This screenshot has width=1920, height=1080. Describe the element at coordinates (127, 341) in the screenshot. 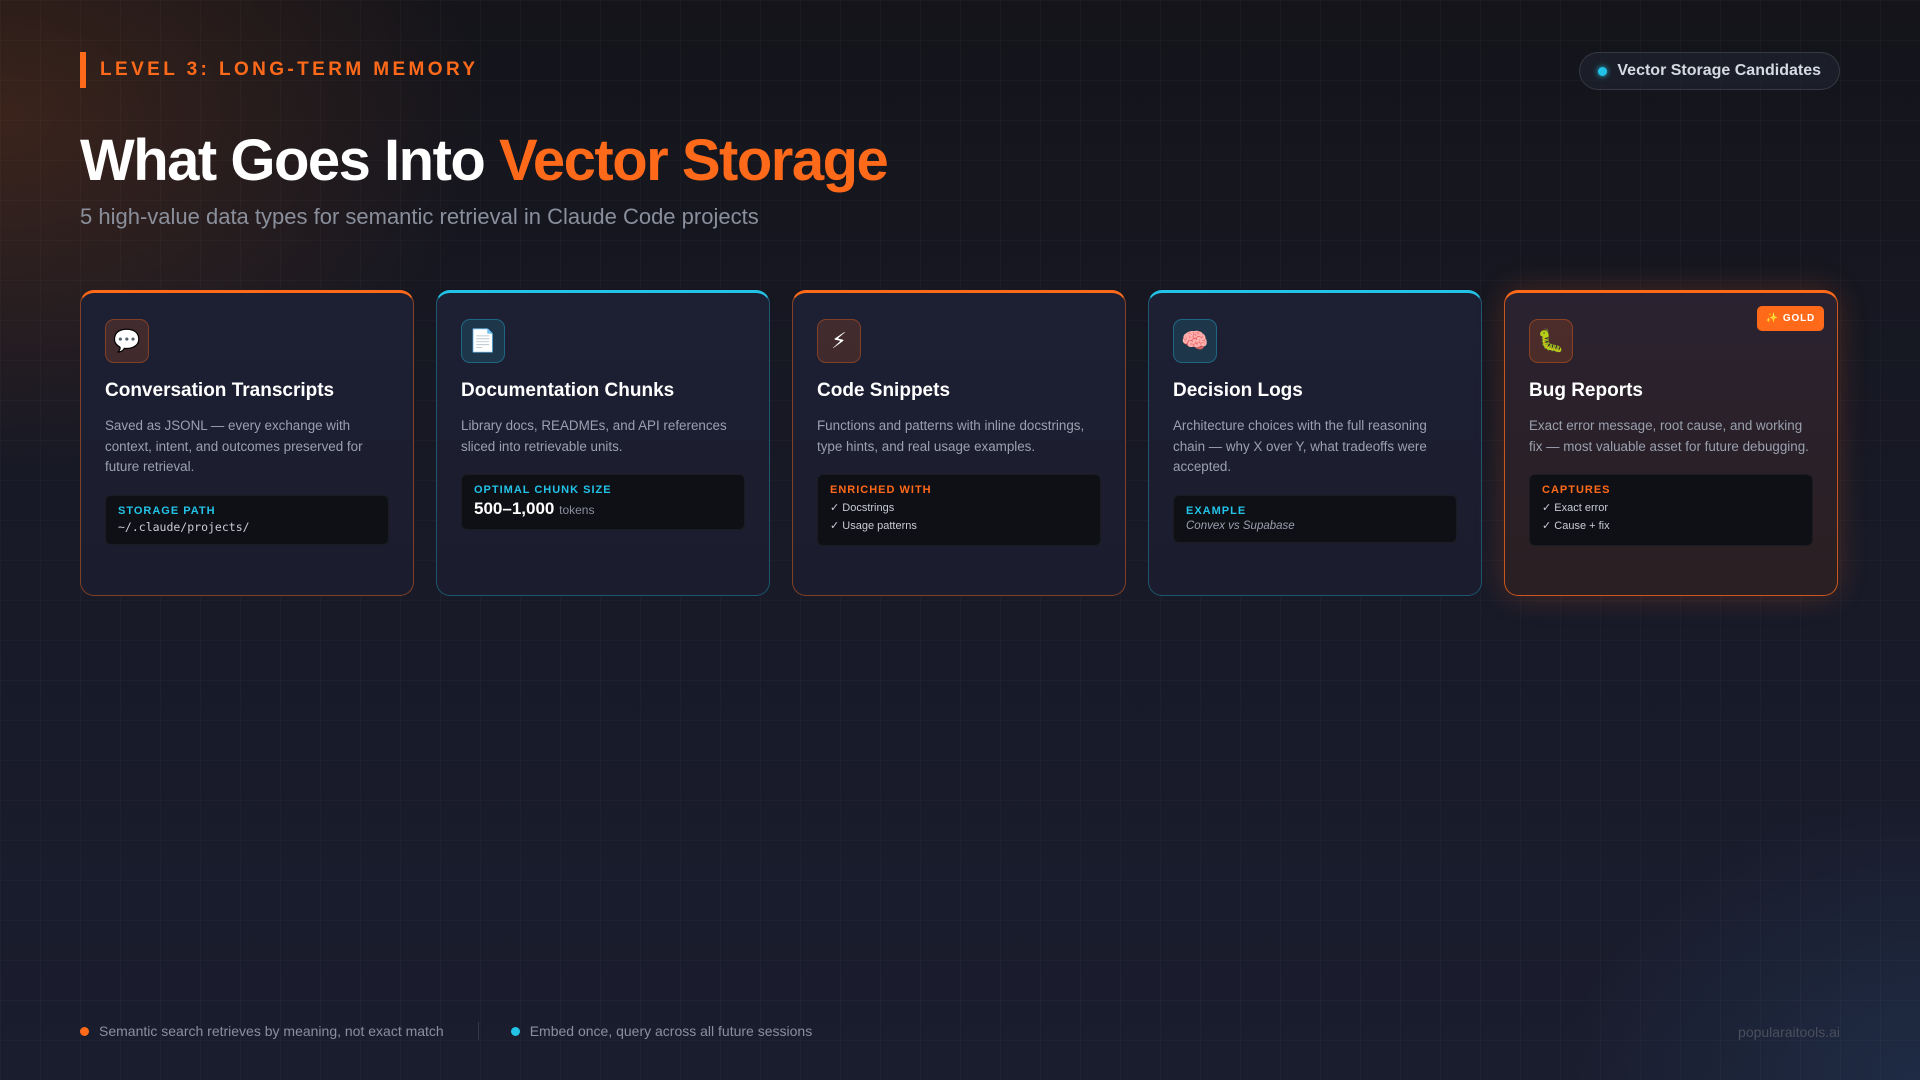

I see `speech-bubble-icon: 💬` at that location.